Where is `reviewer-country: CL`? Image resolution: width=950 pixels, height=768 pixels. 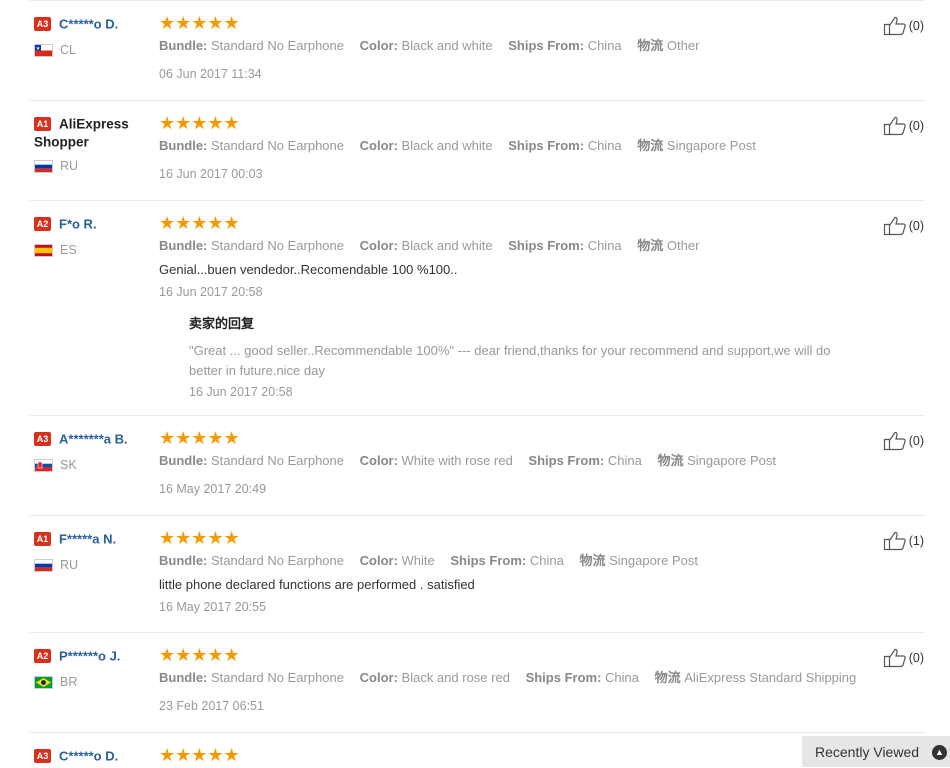 reviewer-country: CL is located at coordinates (96, 50).